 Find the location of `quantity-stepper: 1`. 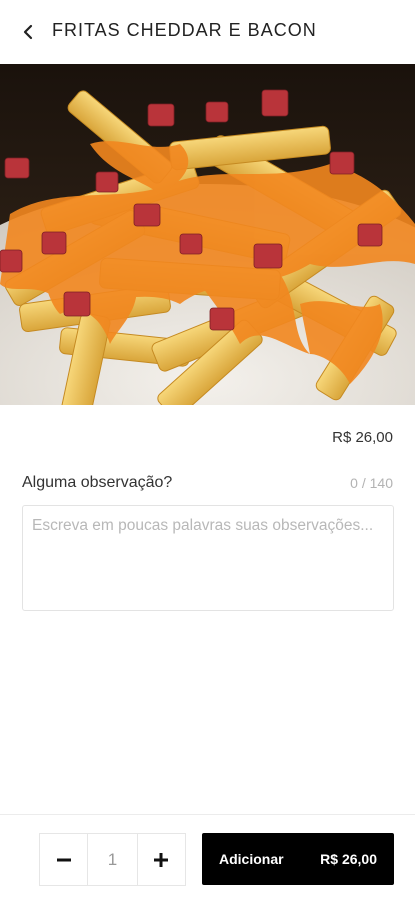

quantity-stepper: 1 is located at coordinates (112, 859).